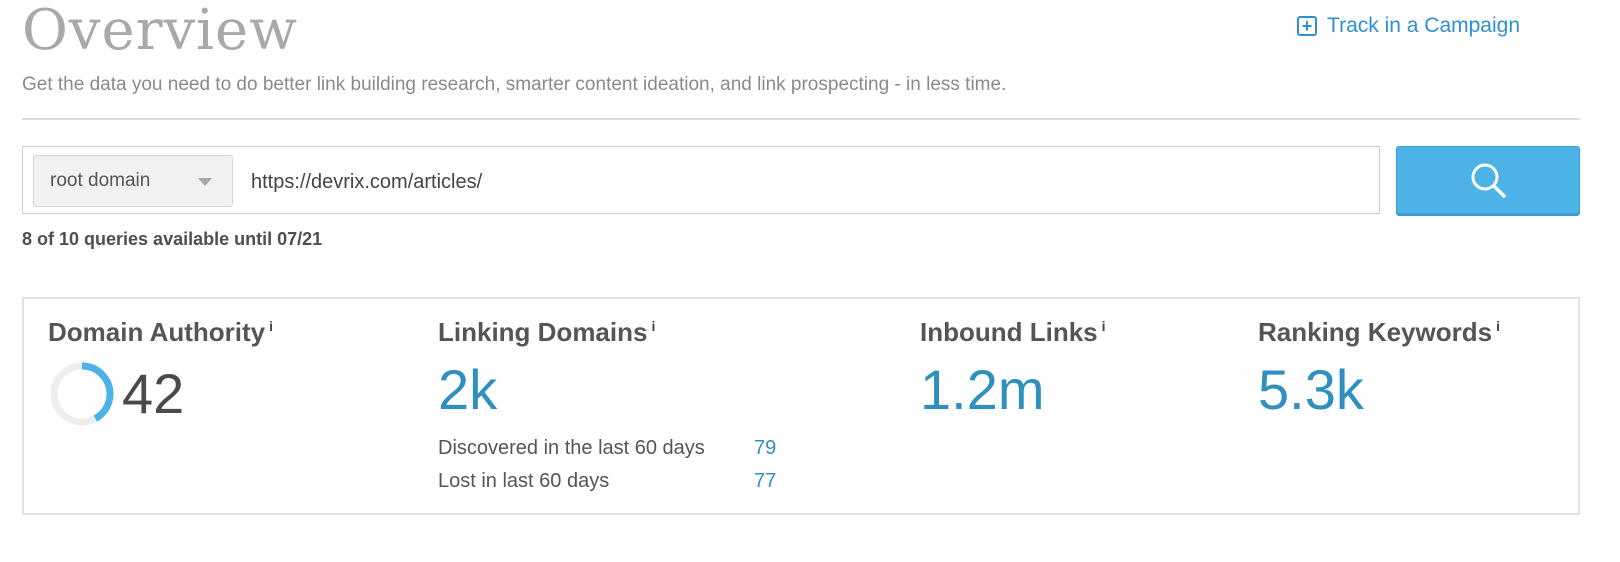 Image resolution: width=1620 pixels, height=562 pixels. What do you see at coordinates (1379, 367) in the screenshot?
I see `metric-ranking-keywords: Ranking Keywords i 5.3k` at bounding box center [1379, 367].